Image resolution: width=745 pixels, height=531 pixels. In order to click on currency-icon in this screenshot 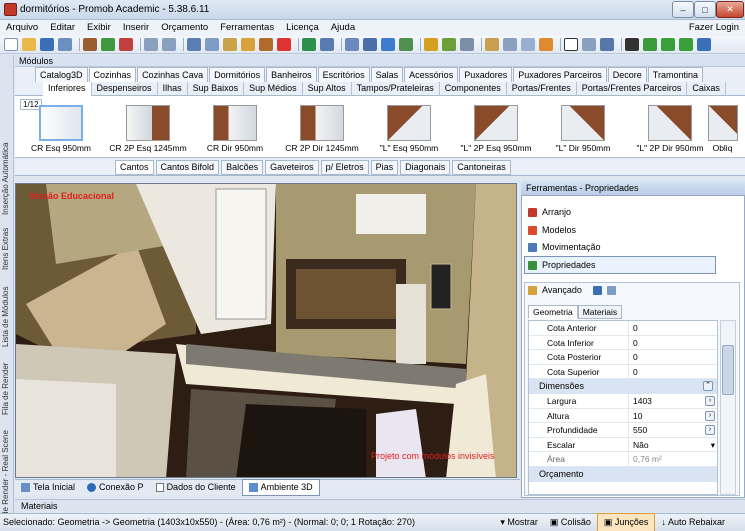, I will do `click(309, 44)`.